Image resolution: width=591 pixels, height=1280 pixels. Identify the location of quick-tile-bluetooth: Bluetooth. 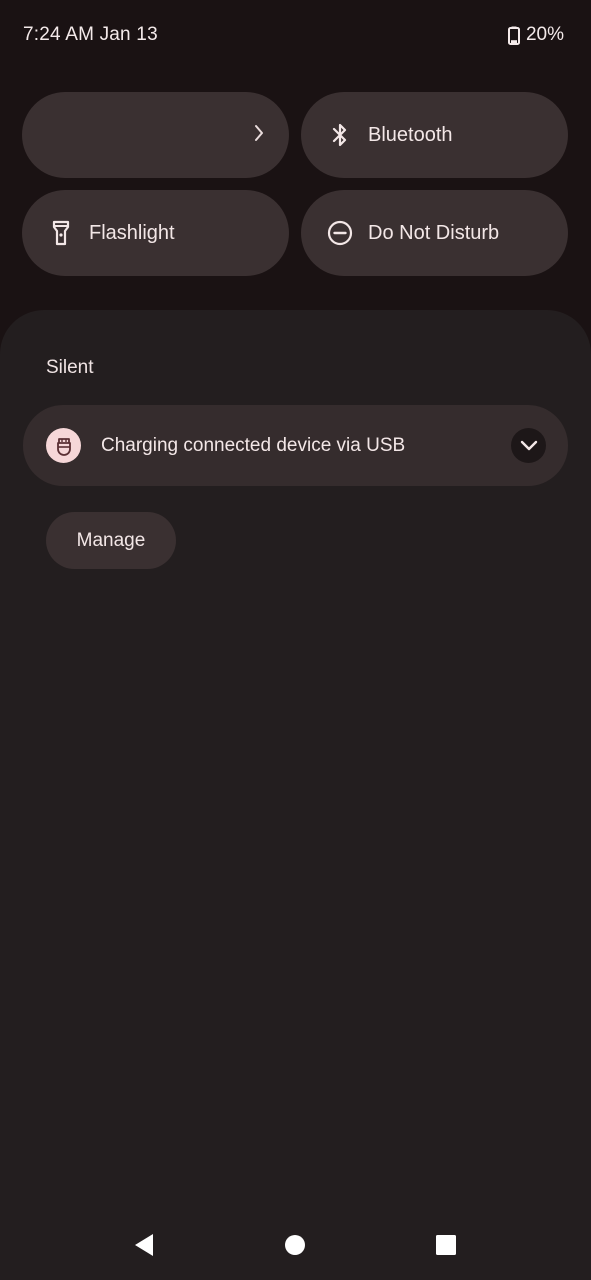
(434, 135).